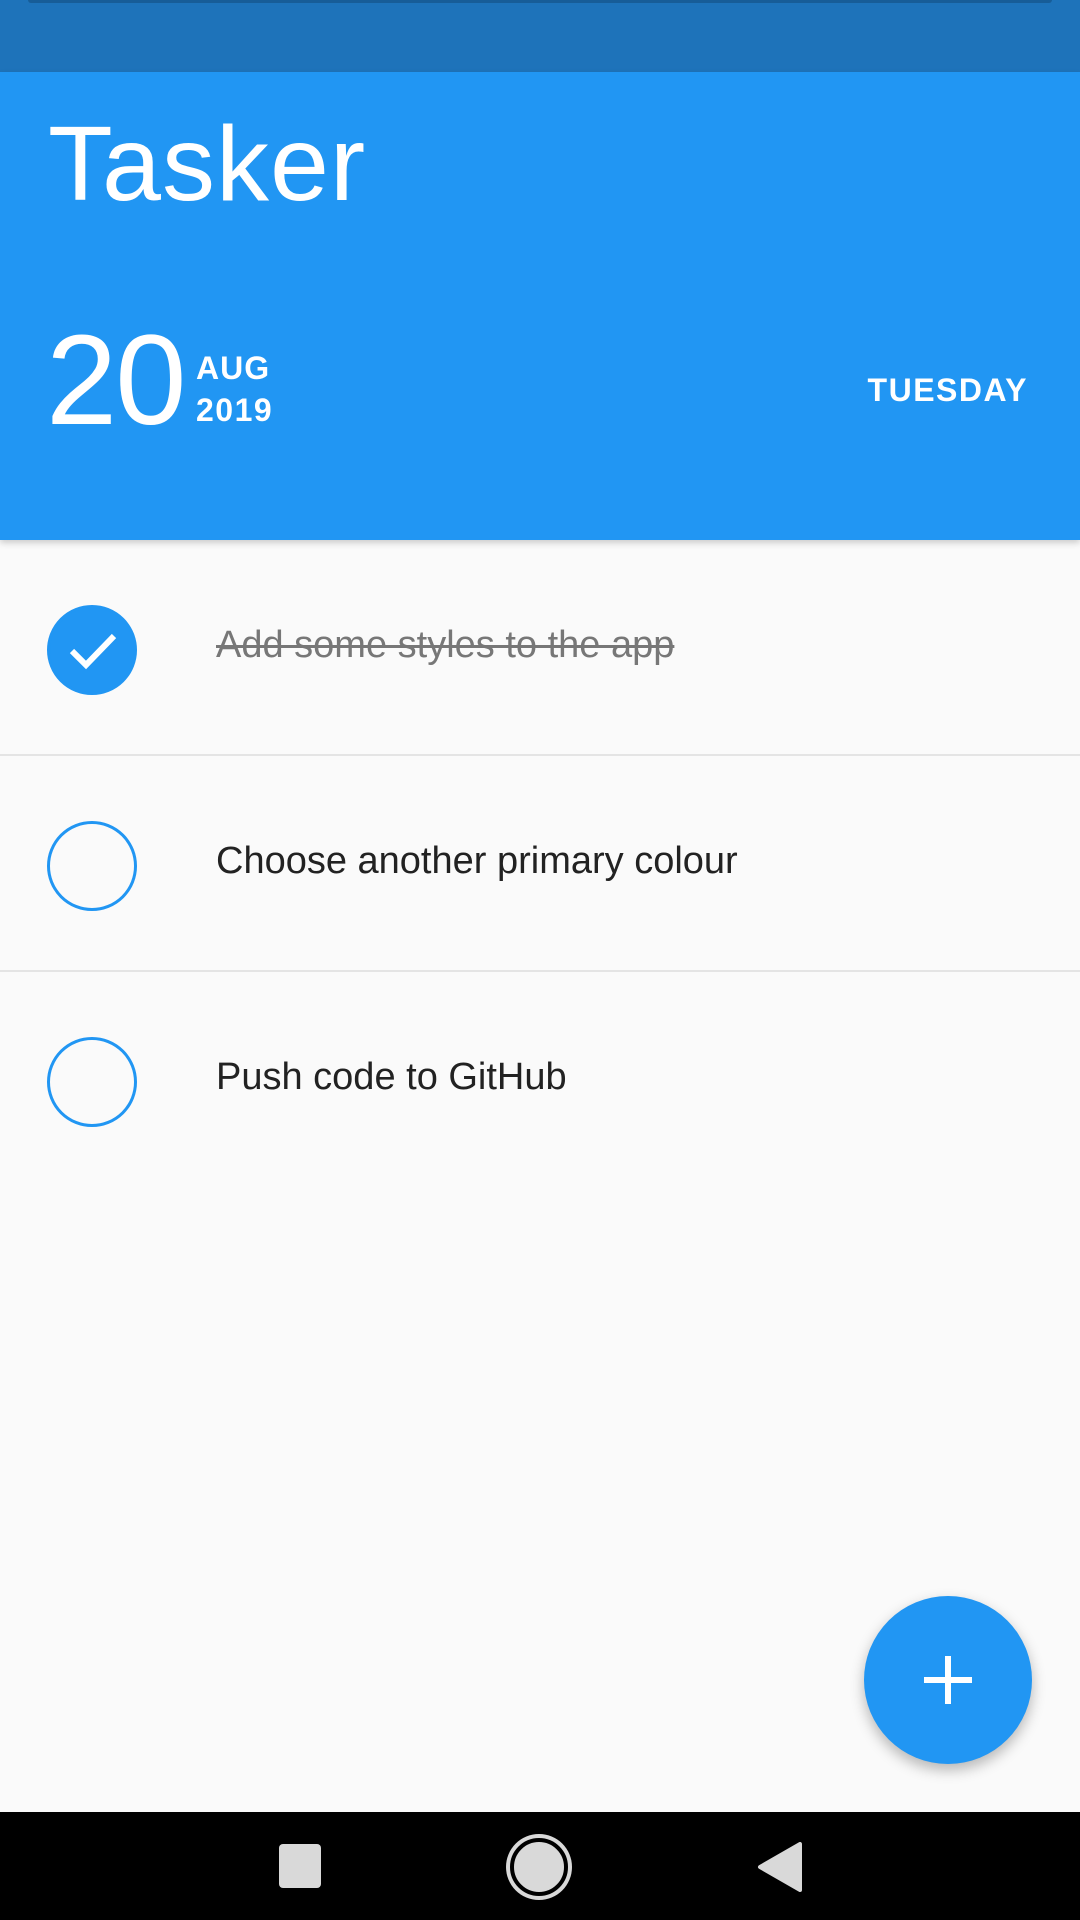  I want to click on plus-icon, so click(948, 1680).